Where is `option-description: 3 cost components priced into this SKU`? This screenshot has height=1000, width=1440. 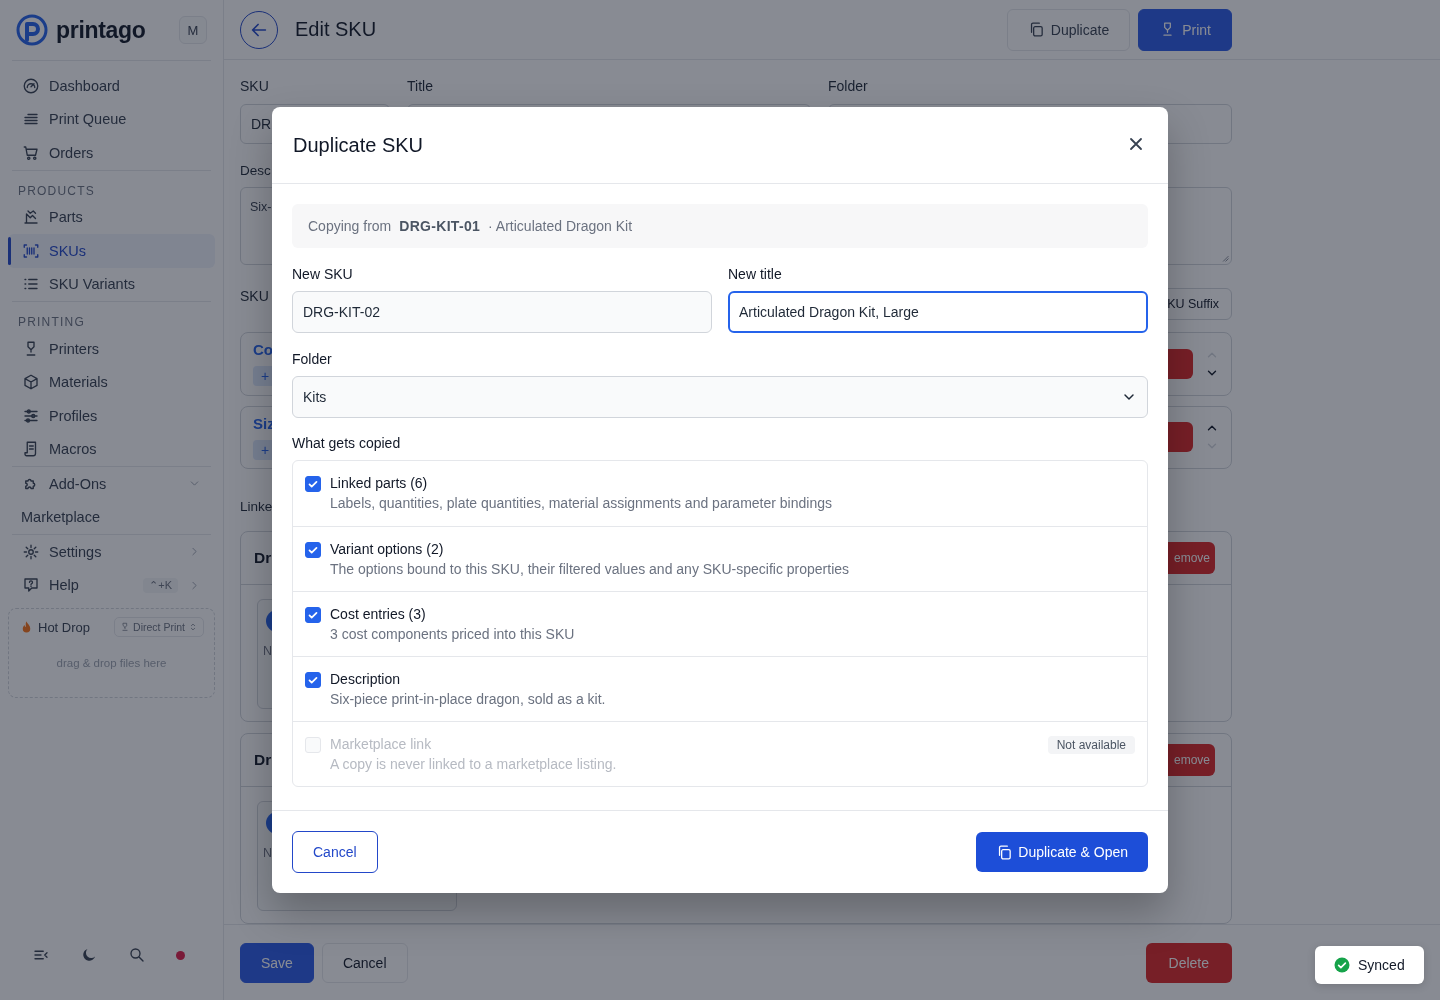 option-description: 3 cost components priced into this SKU is located at coordinates (452, 634).